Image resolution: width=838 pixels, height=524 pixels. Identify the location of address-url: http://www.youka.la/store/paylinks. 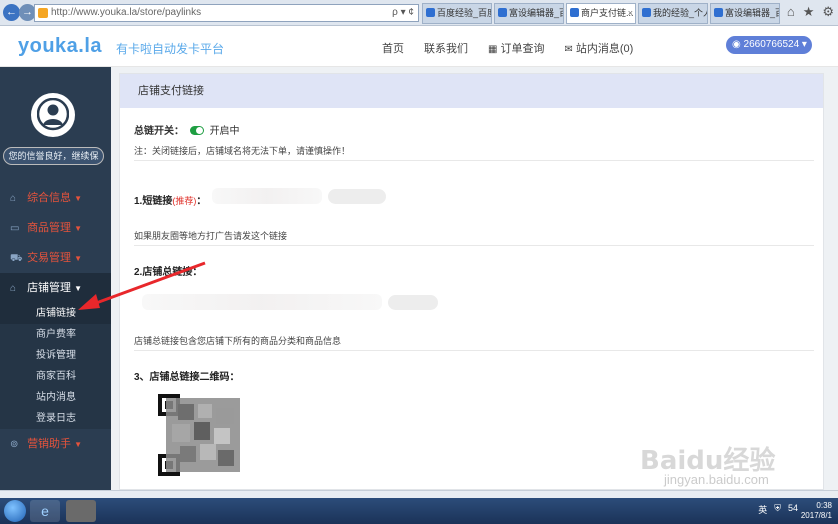
(126, 12).